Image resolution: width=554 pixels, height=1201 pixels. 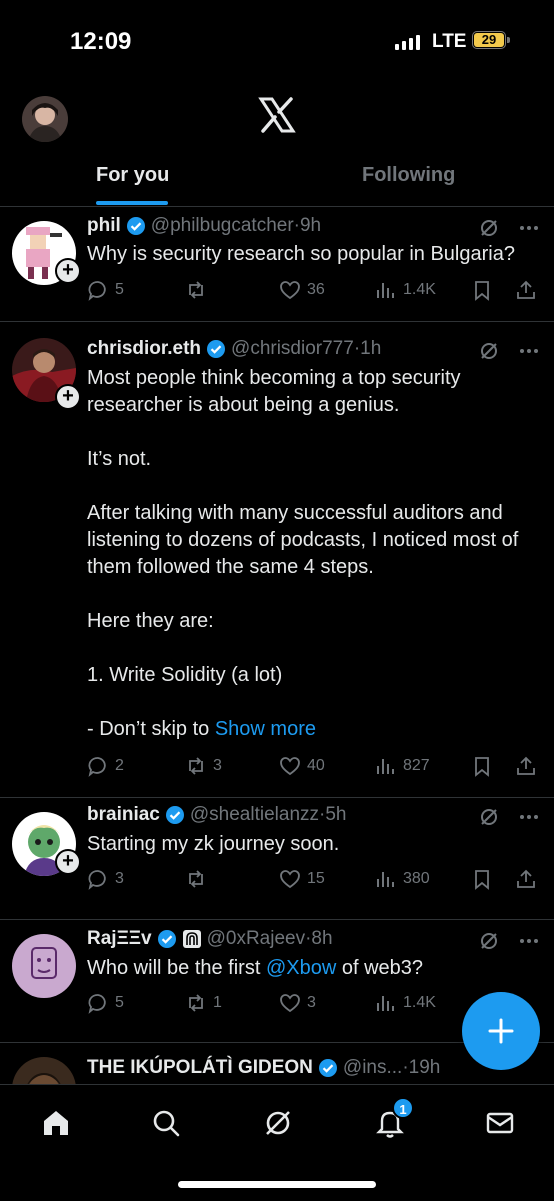 I want to click on nav-messages, so click(x=500, y=1123).